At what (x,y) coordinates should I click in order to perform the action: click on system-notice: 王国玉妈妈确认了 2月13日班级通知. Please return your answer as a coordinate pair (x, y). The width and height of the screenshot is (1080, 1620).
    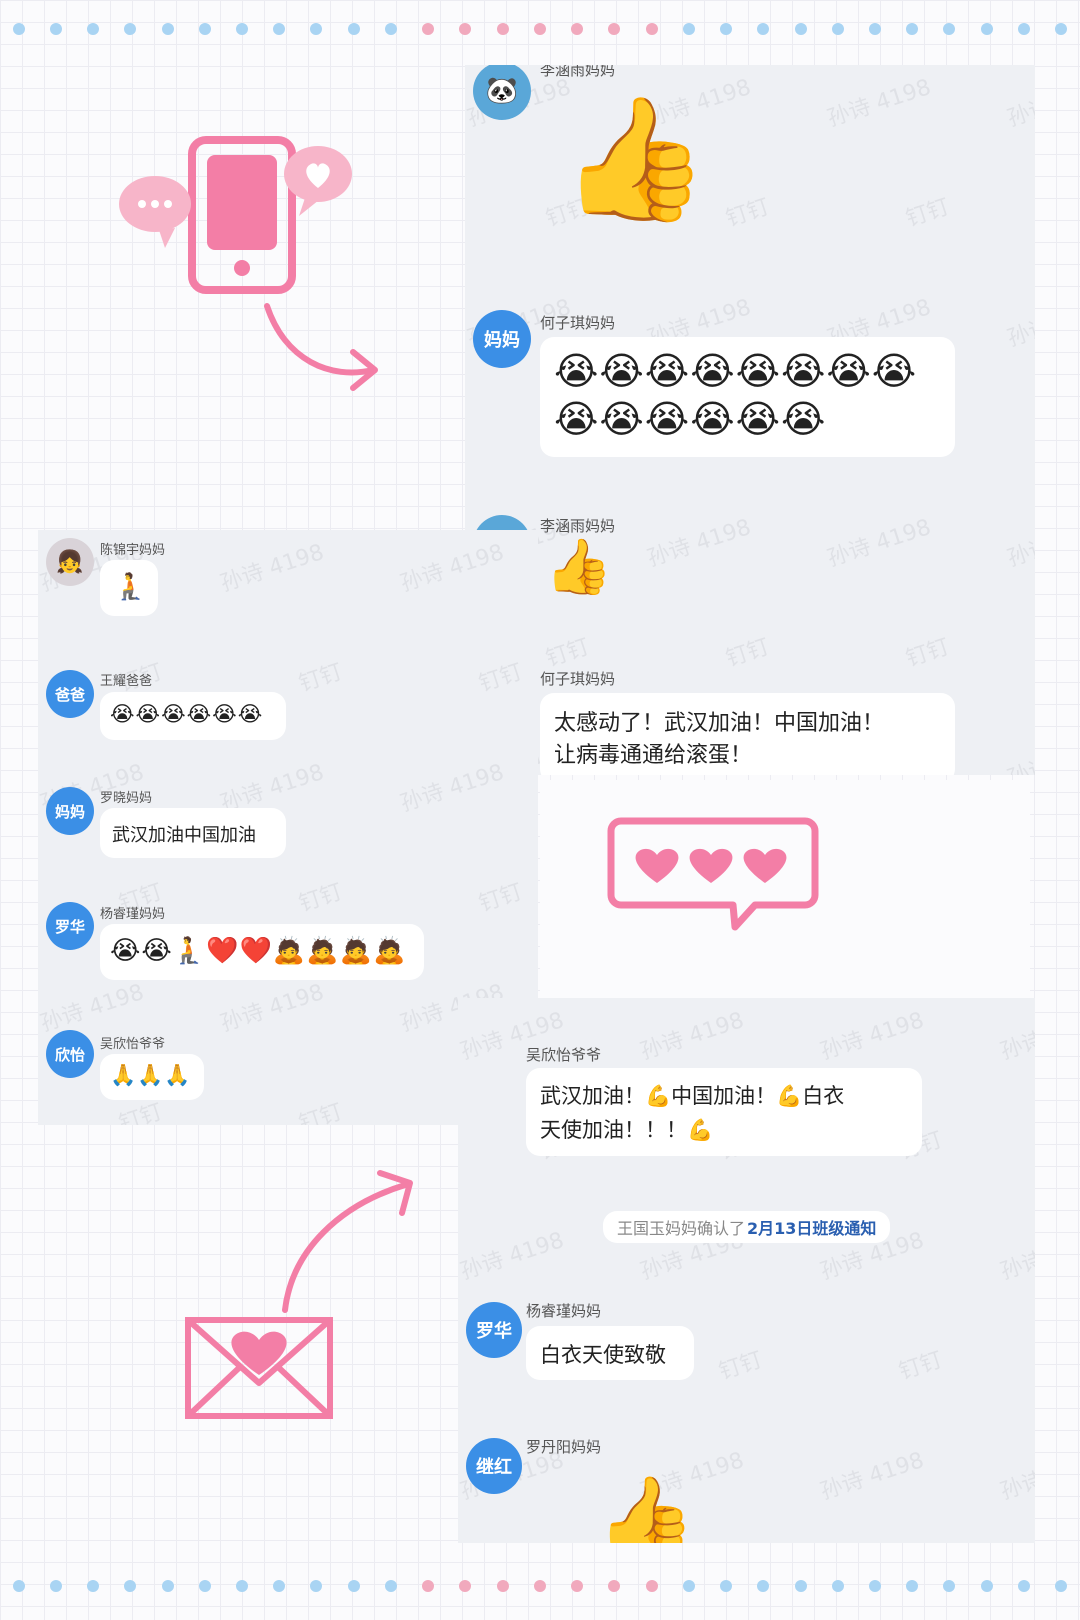
    Looking at the image, I should click on (747, 1227).